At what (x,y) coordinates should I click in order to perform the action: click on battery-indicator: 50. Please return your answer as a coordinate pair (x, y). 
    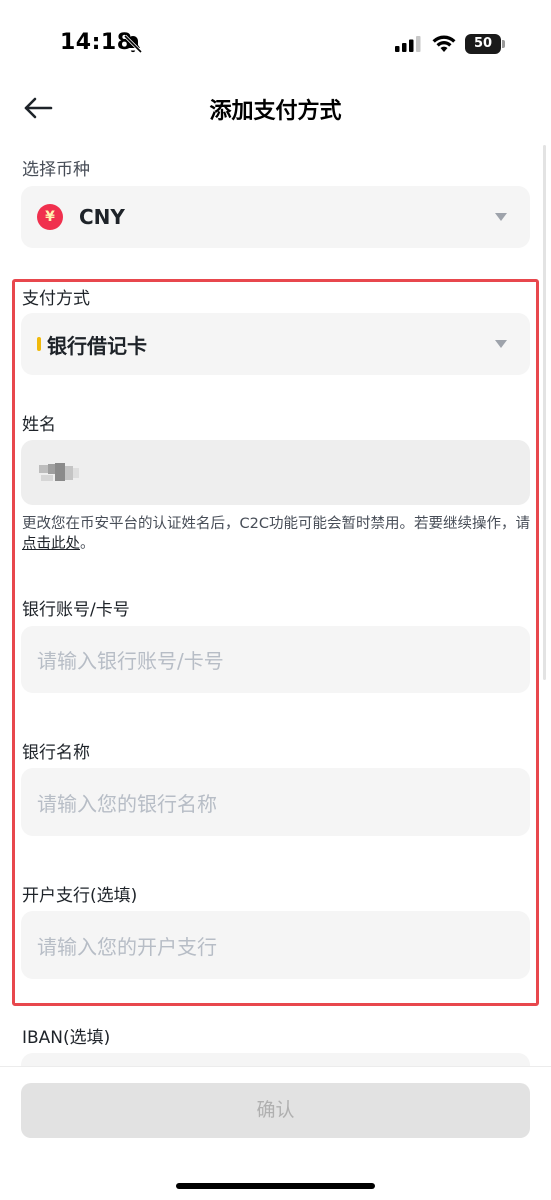
    Looking at the image, I should click on (483, 44).